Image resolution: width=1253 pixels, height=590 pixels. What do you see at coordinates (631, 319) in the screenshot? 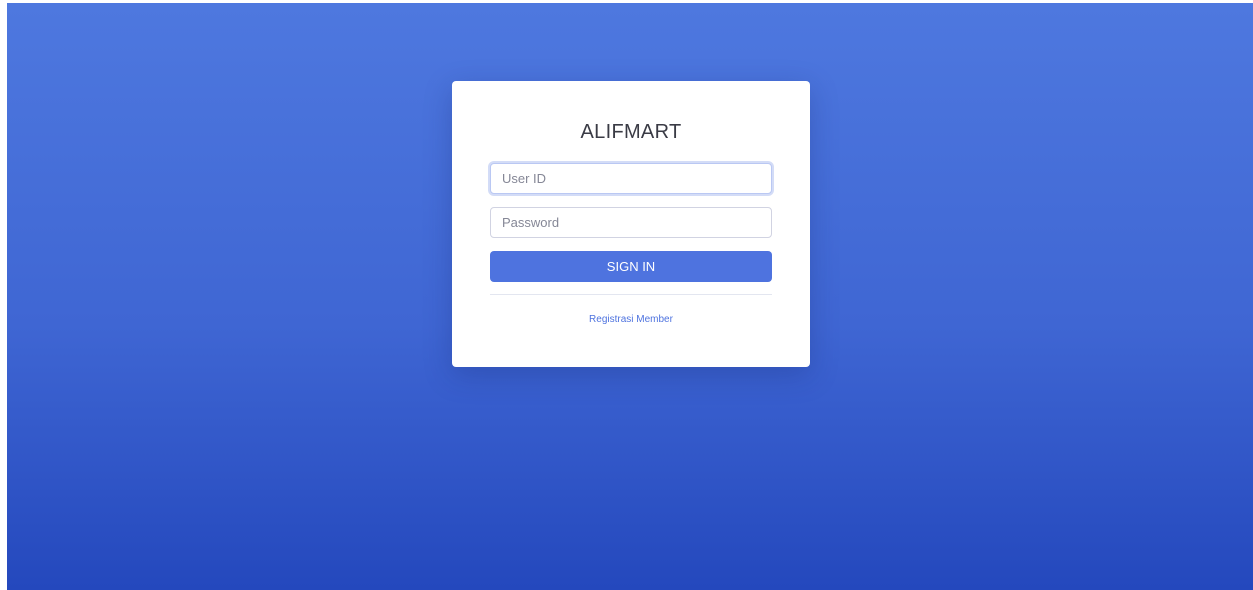
I see `register-member-link: Registrasi Member` at bounding box center [631, 319].